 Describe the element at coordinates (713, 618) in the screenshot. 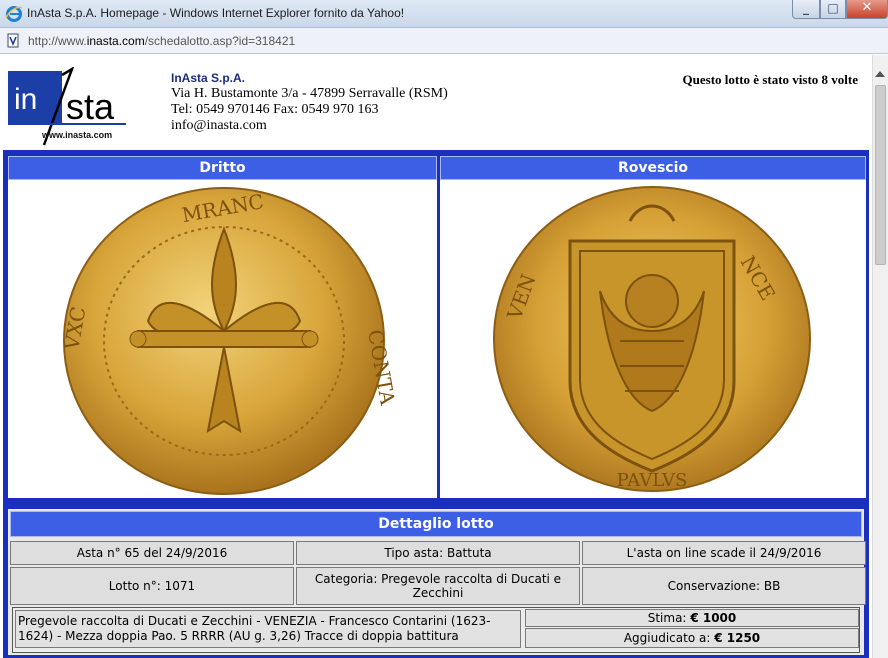

I see `stima-value: € 1000` at that location.